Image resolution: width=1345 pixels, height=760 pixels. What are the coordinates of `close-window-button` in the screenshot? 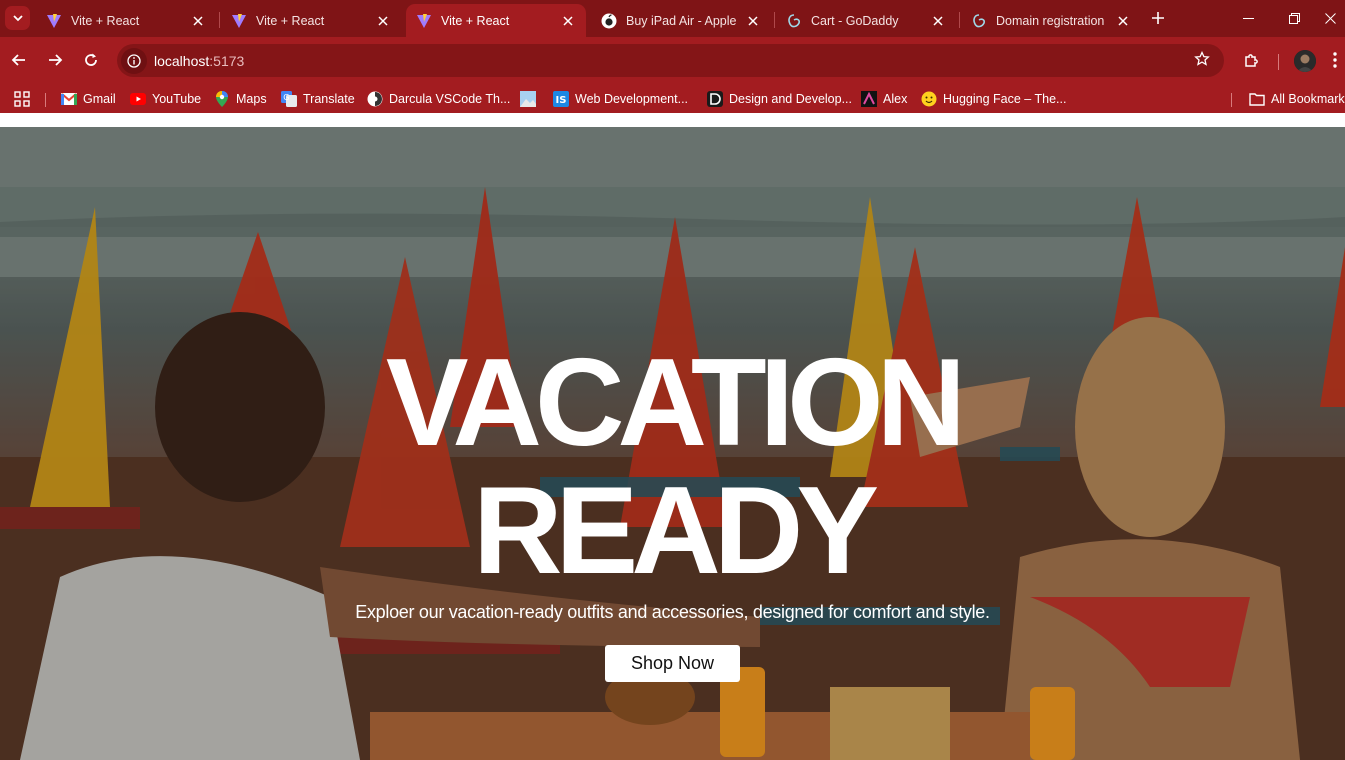 It's located at (1330, 18).